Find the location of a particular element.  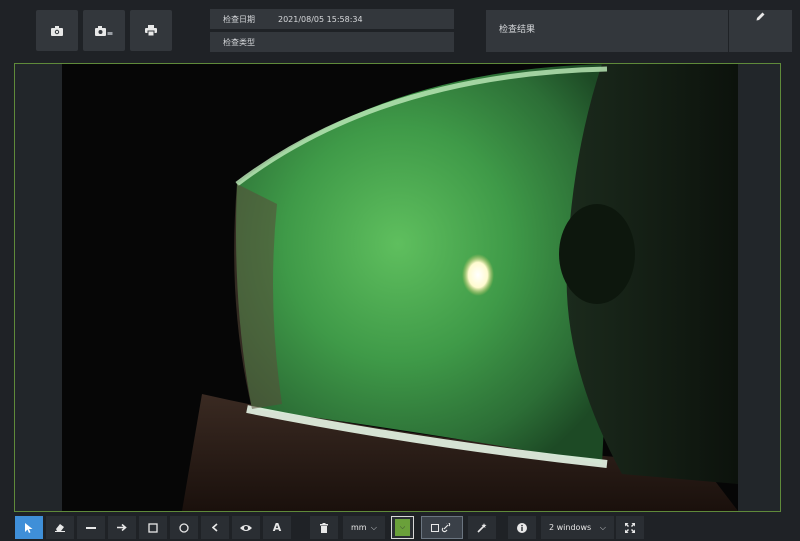

link-toggle is located at coordinates (442, 527).